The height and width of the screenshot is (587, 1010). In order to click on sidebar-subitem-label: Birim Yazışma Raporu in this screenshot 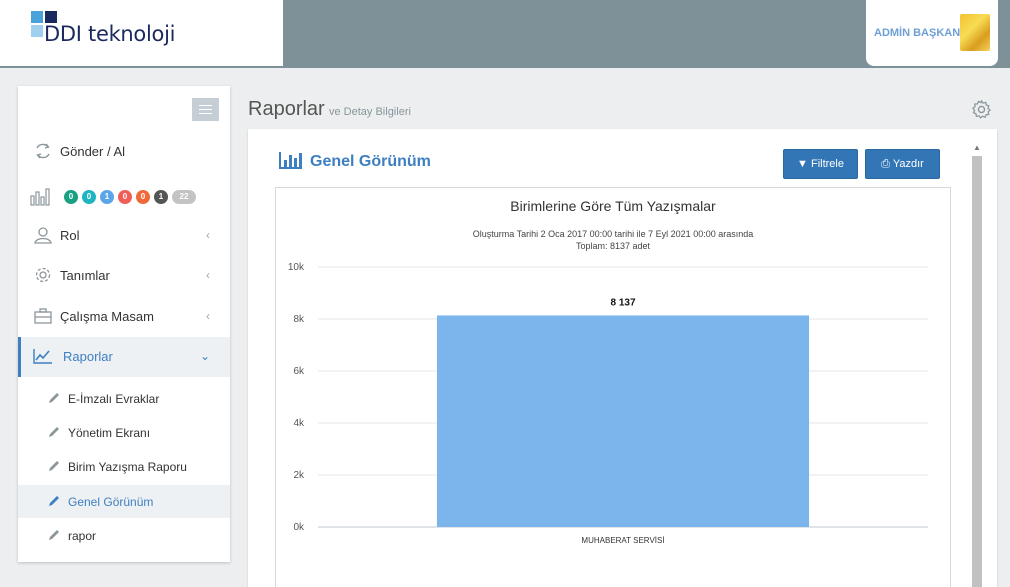, I will do `click(127, 467)`.